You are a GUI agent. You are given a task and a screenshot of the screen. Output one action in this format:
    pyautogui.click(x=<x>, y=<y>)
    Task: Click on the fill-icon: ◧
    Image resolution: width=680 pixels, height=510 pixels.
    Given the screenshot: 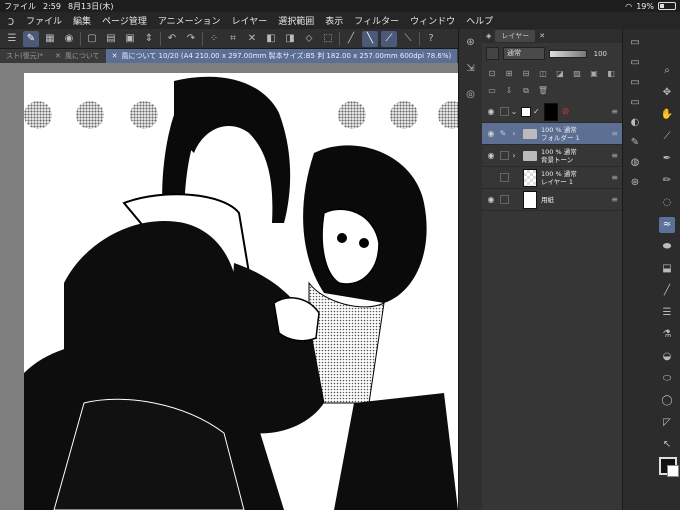 What is the action you would take?
    pyautogui.click(x=271, y=39)
    